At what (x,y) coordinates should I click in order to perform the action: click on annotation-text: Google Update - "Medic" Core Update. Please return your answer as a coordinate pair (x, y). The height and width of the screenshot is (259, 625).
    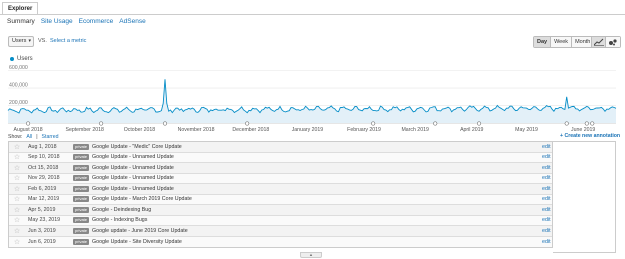
    Looking at the image, I should click on (137, 146).